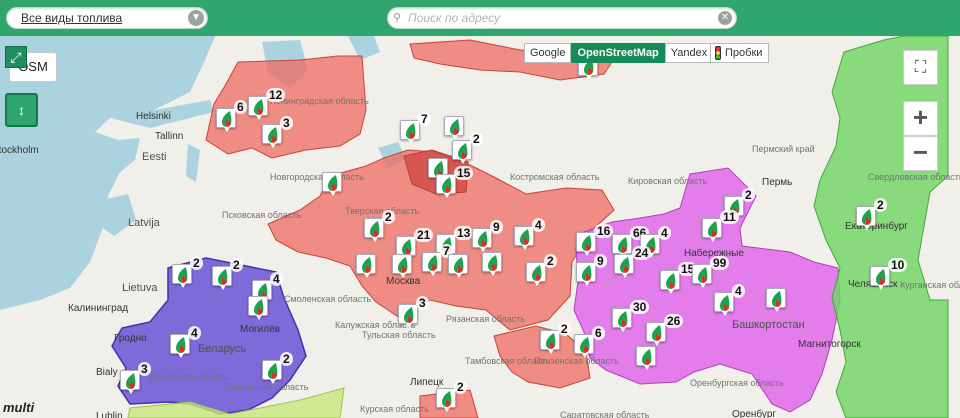 Image resolution: width=960 pixels, height=418 pixels. I want to click on marker-count: 16, so click(604, 231).